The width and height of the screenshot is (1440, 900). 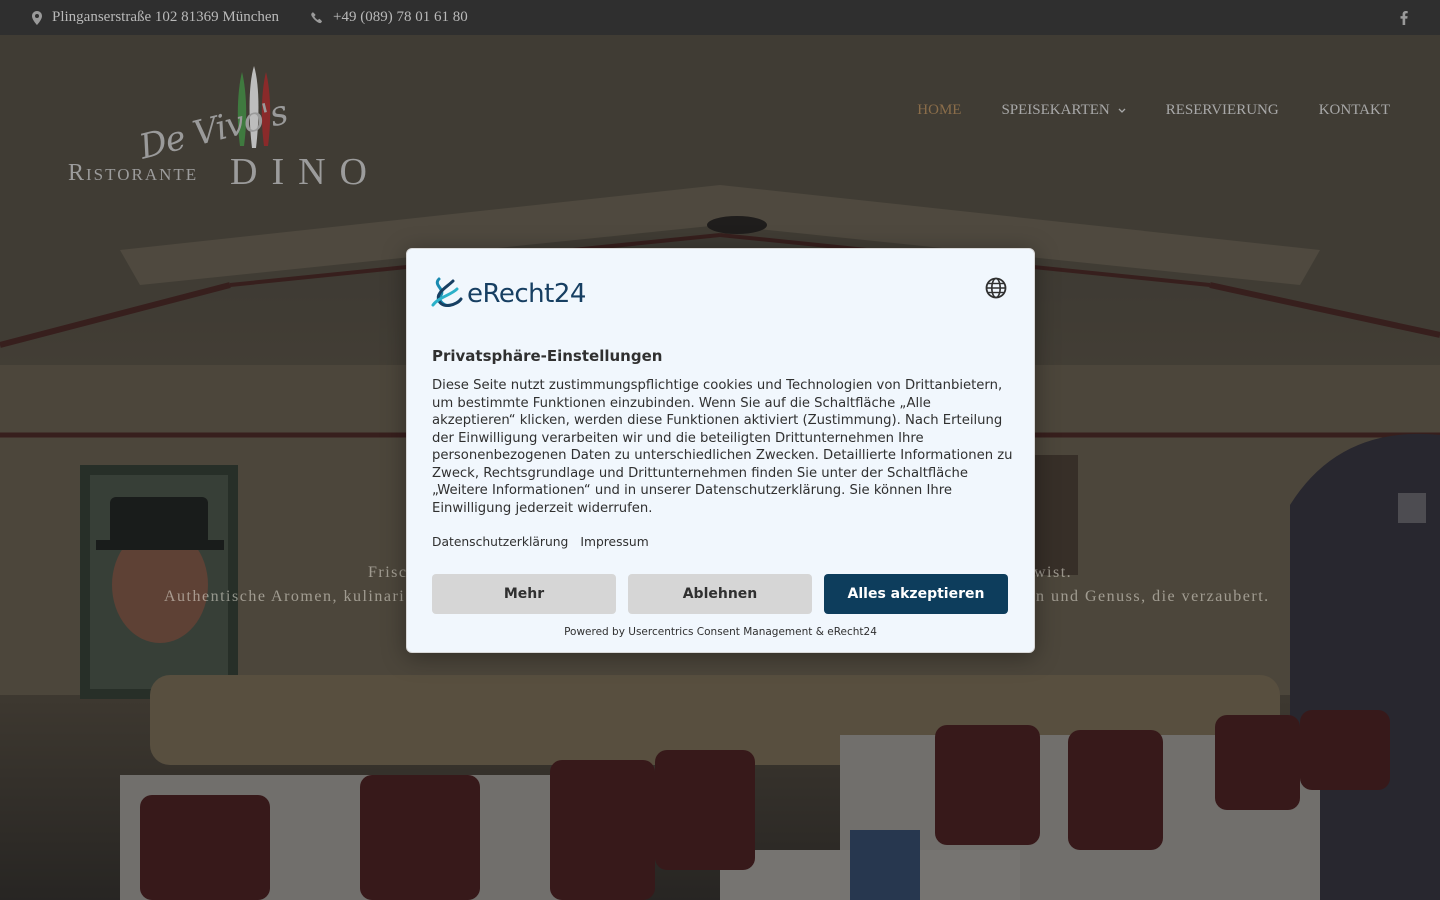 I want to click on accept-all-button: Alles akzeptieren, so click(x=916, y=594).